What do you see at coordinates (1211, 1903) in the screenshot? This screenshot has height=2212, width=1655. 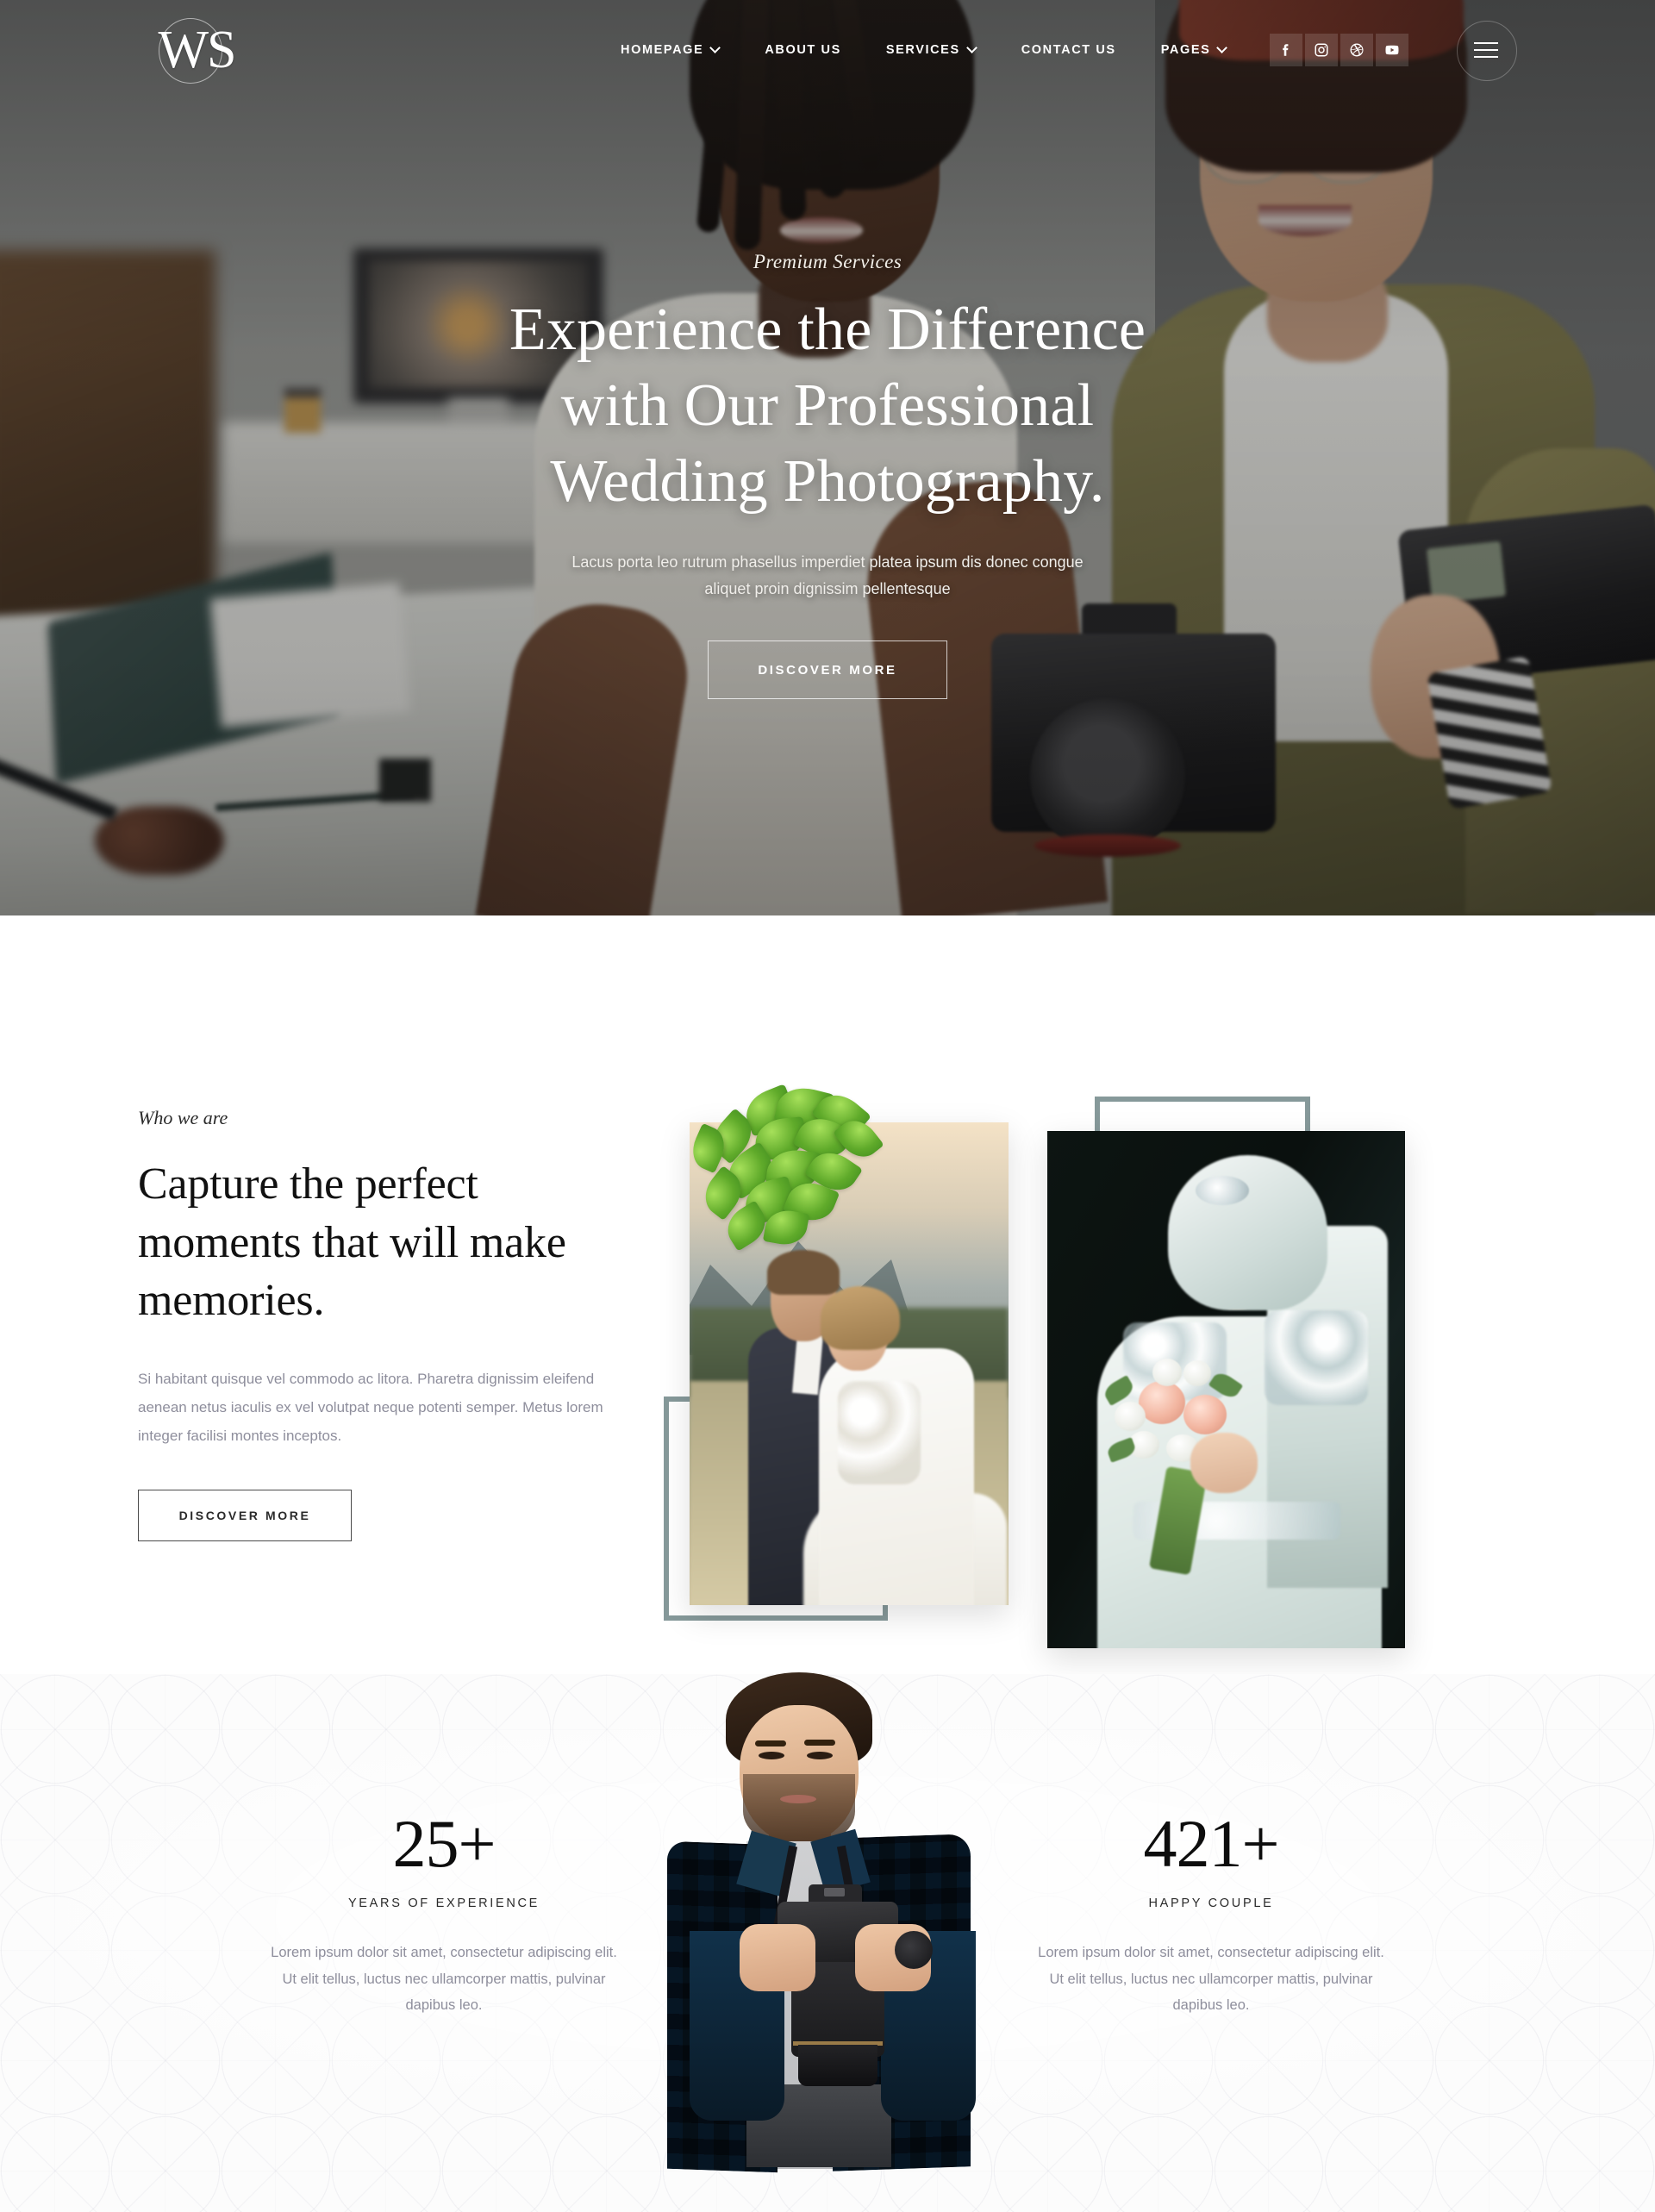 I see `stat-label: HAPPY COUPLE` at bounding box center [1211, 1903].